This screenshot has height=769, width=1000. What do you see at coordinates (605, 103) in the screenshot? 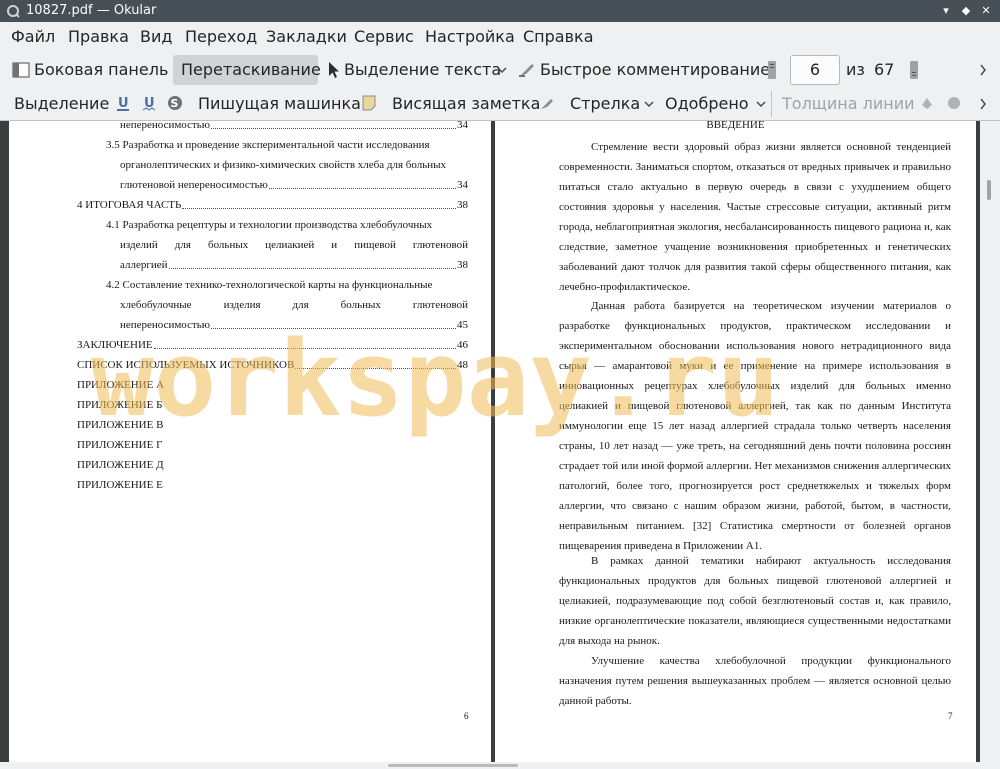
I see `arrow-tool-button: Стрелка` at bounding box center [605, 103].